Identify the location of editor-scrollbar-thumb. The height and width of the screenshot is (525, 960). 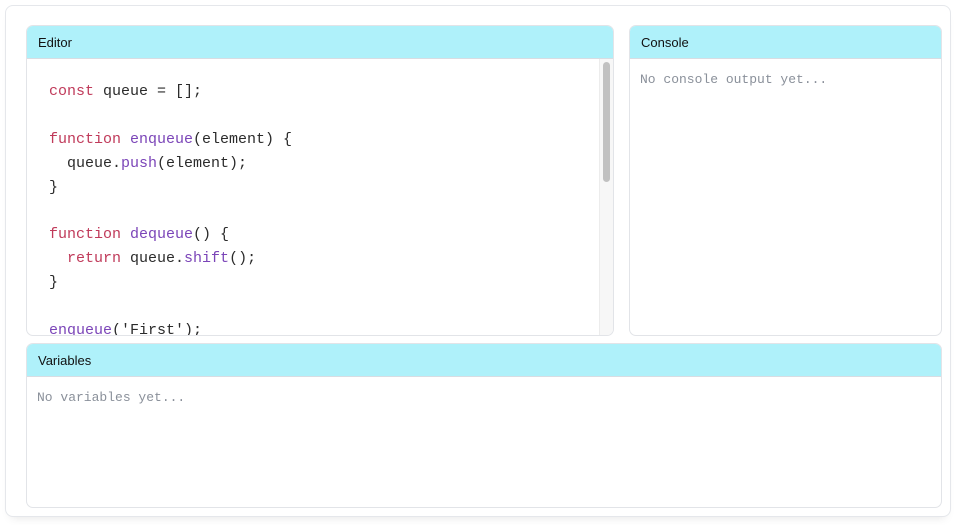
(606, 122).